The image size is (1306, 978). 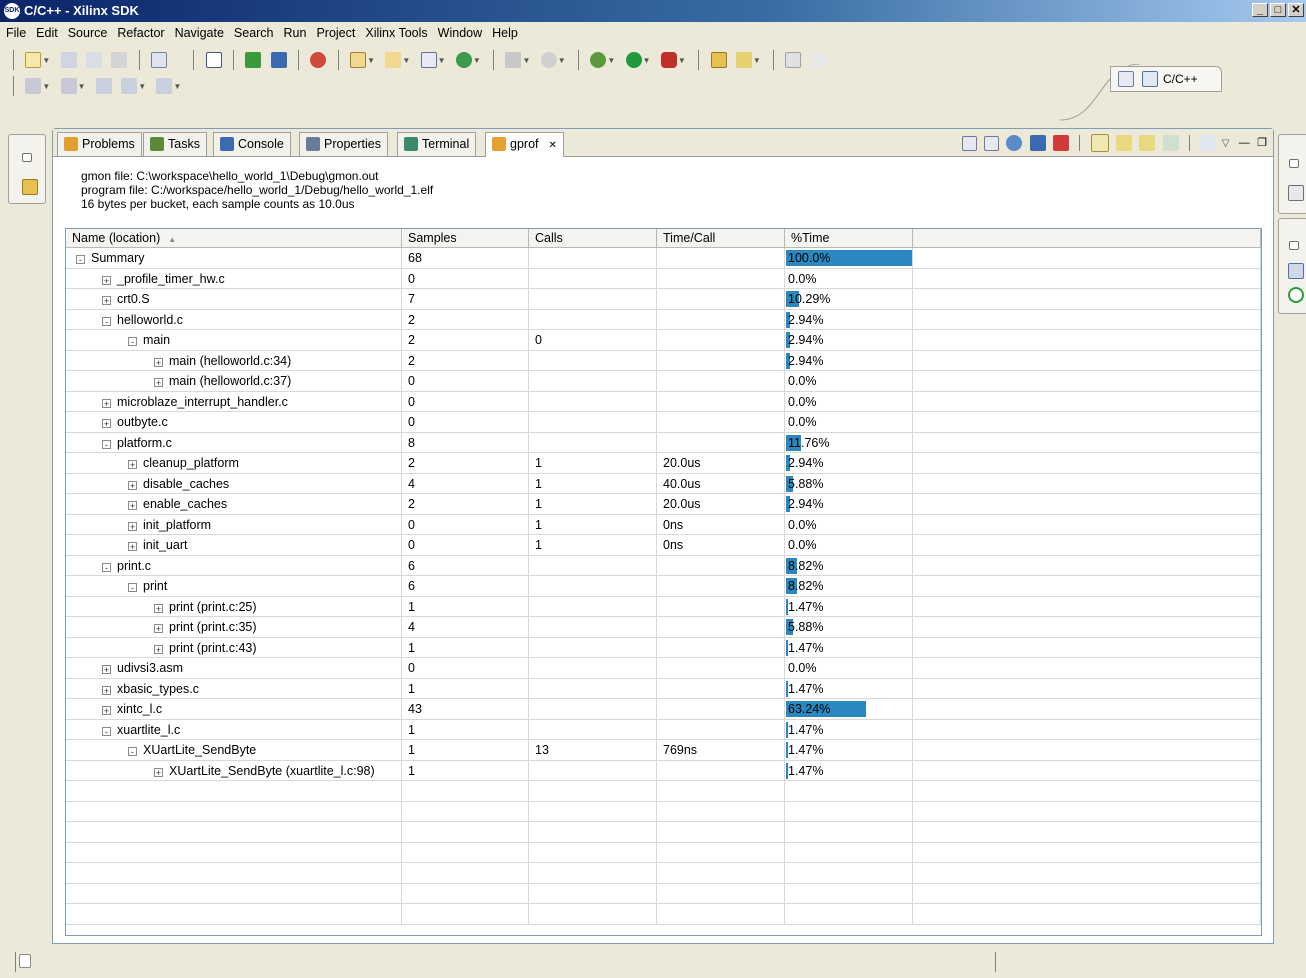 What do you see at coordinates (663, 729) in the screenshot?
I see `table-row: - xuartlite_l.c 1 1.47%` at bounding box center [663, 729].